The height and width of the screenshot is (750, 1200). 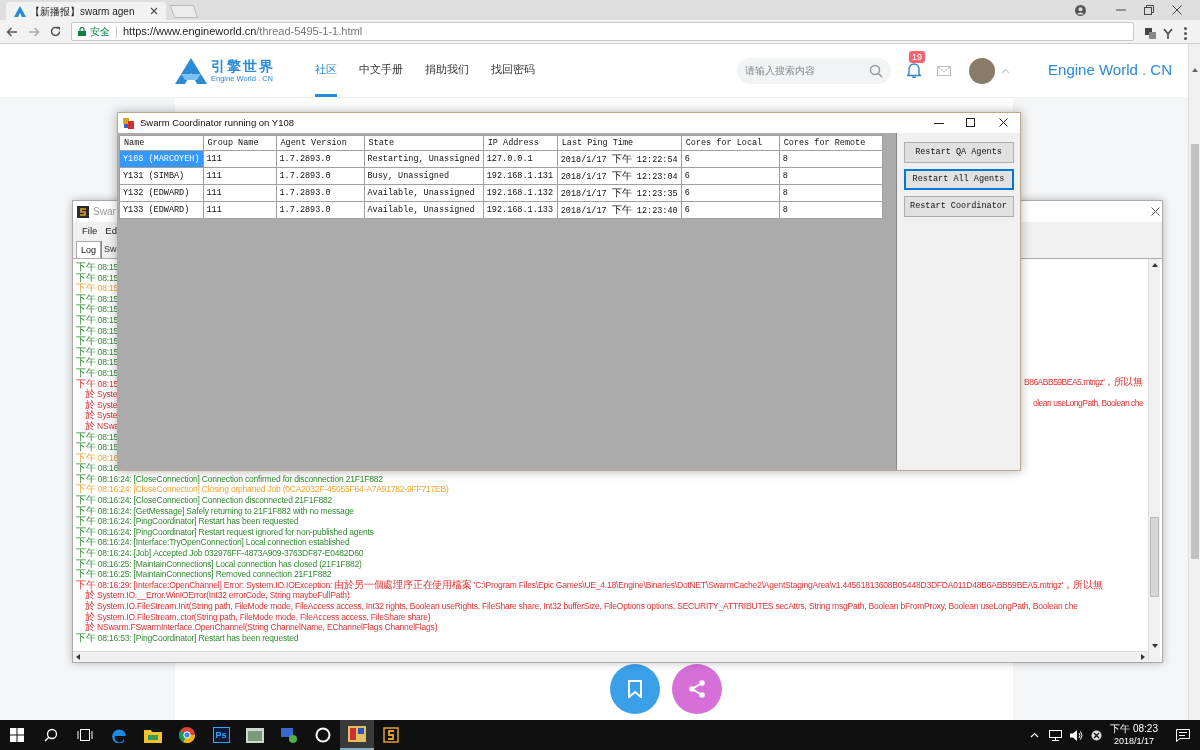 I want to click on nav-link: 捐助我们, so click(x=447, y=70).